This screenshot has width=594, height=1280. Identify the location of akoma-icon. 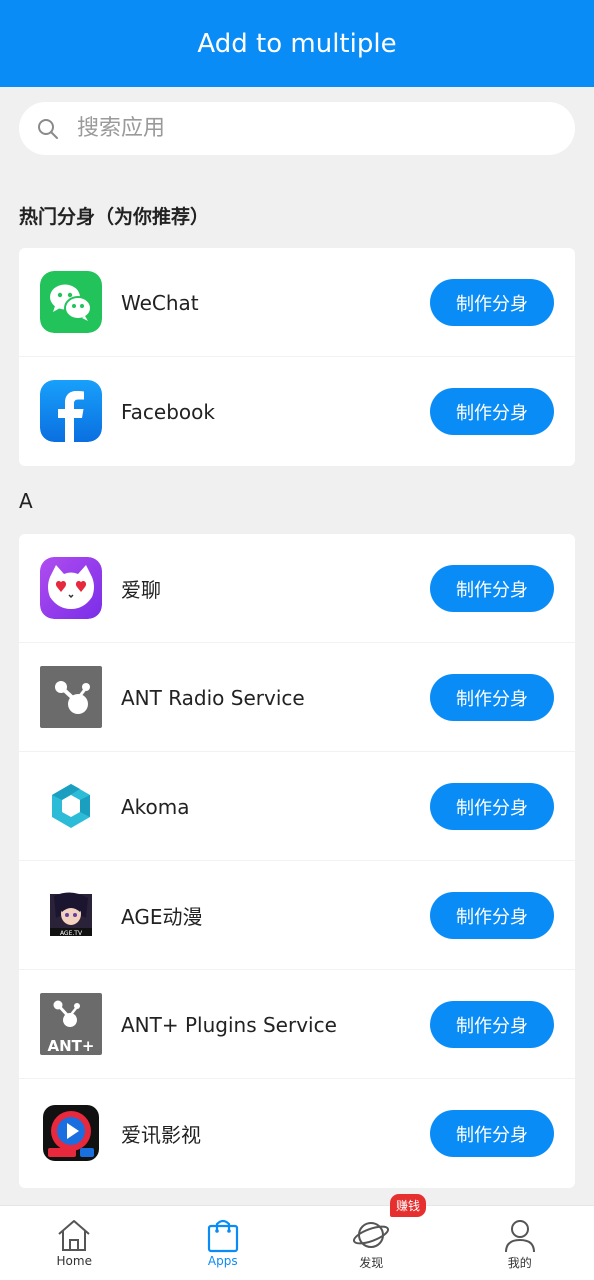
(71, 806).